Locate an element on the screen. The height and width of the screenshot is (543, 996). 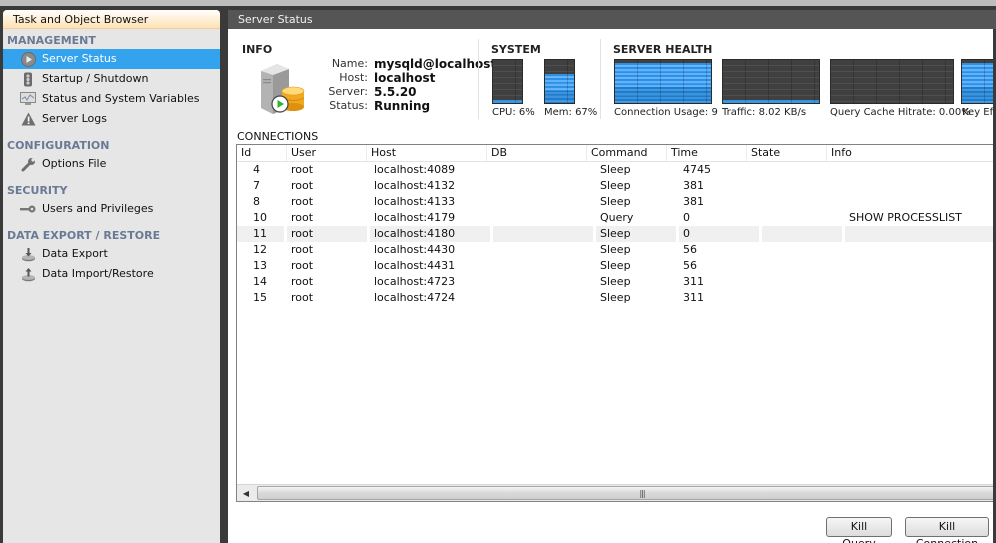
column-header-host: Host is located at coordinates (427, 153).